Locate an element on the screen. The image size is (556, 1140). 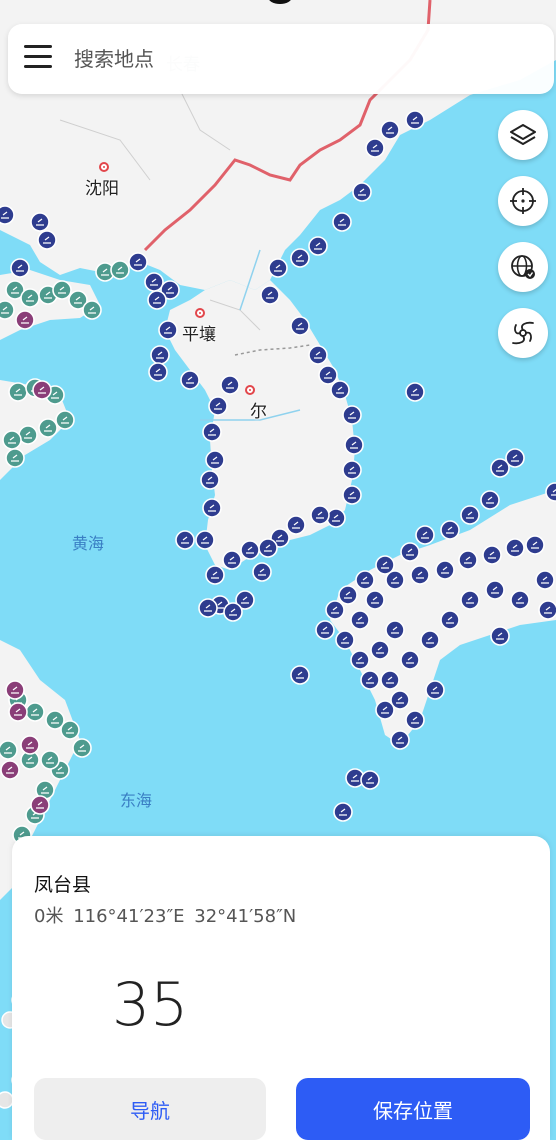
globe-button is located at coordinates (523, 267).